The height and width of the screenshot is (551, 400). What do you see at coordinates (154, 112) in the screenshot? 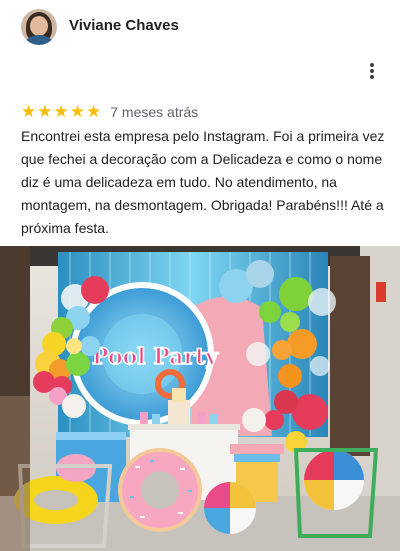
I see `review-date: 7 meses atrás` at bounding box center [154, 112].